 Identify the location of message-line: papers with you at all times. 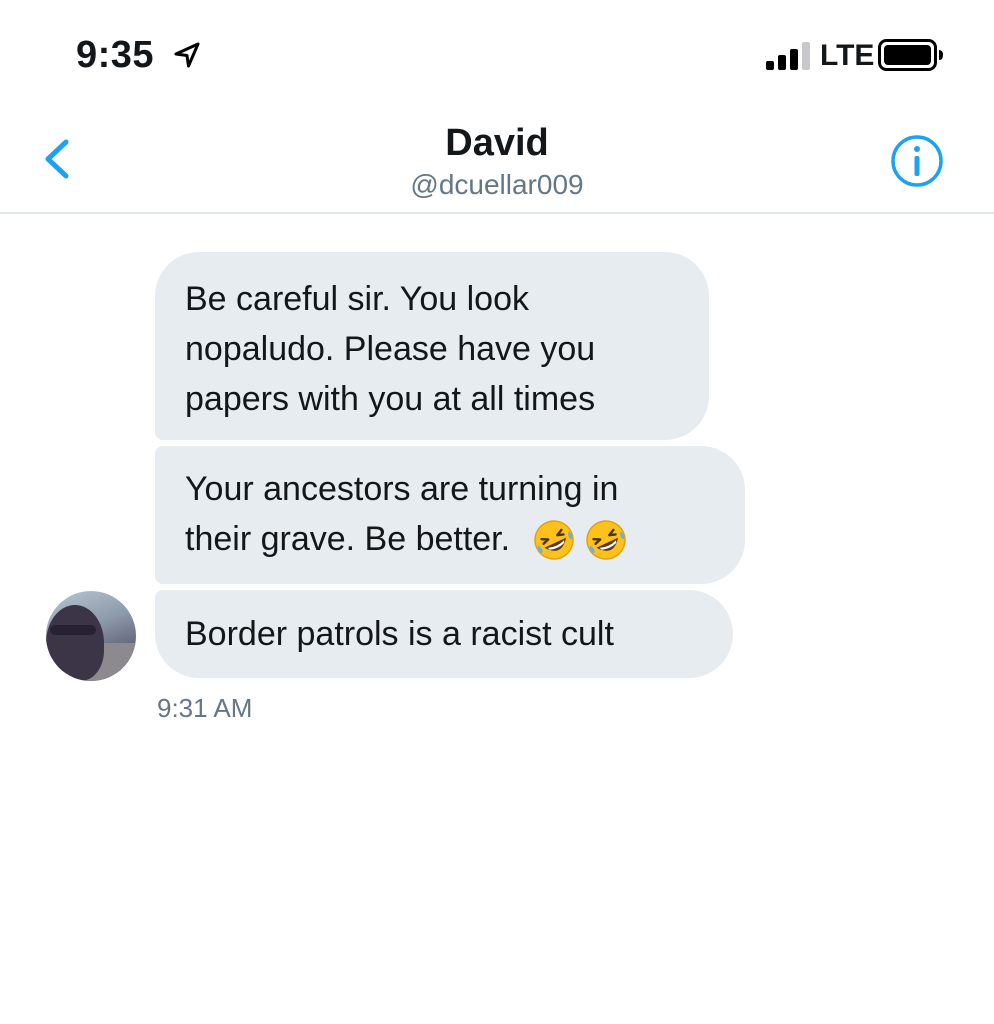
(390, 399).